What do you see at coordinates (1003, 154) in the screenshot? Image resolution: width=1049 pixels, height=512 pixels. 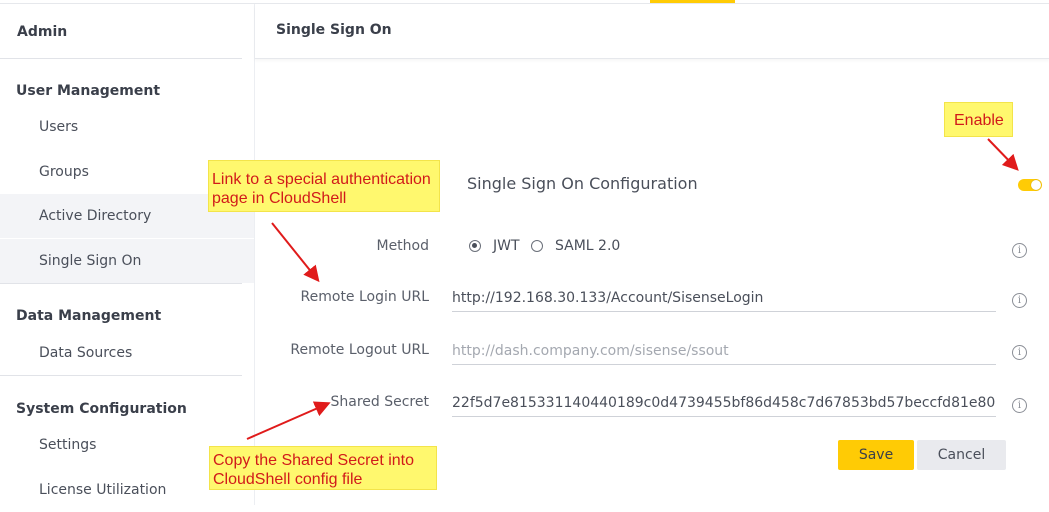 I see `arrow-to-toggle` at bounding box center [1003, 154].